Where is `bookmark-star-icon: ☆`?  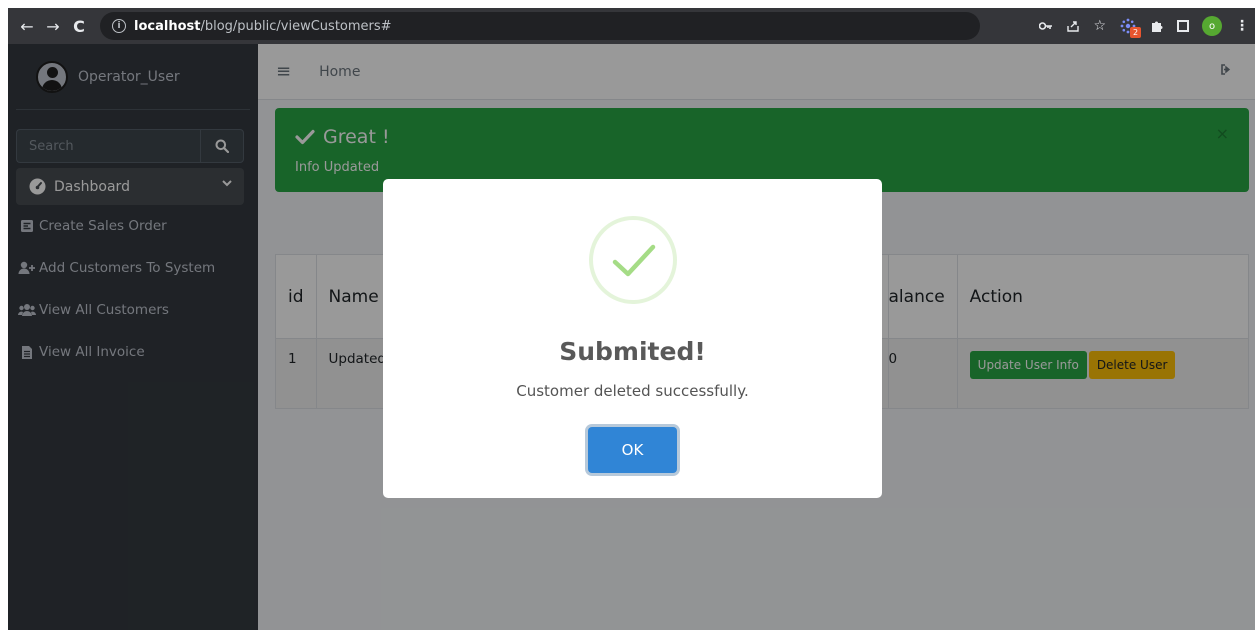
bookmark-star-icon: ☆ is located at coordinates (1099, 26).